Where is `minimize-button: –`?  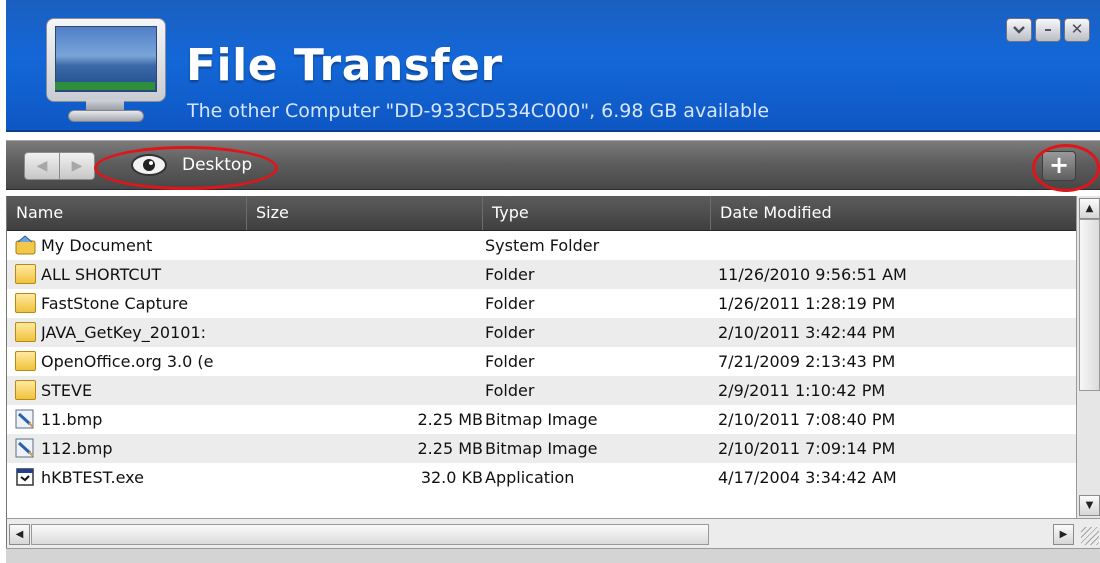 minimize-button: – is located at coordinates (1048, 30).